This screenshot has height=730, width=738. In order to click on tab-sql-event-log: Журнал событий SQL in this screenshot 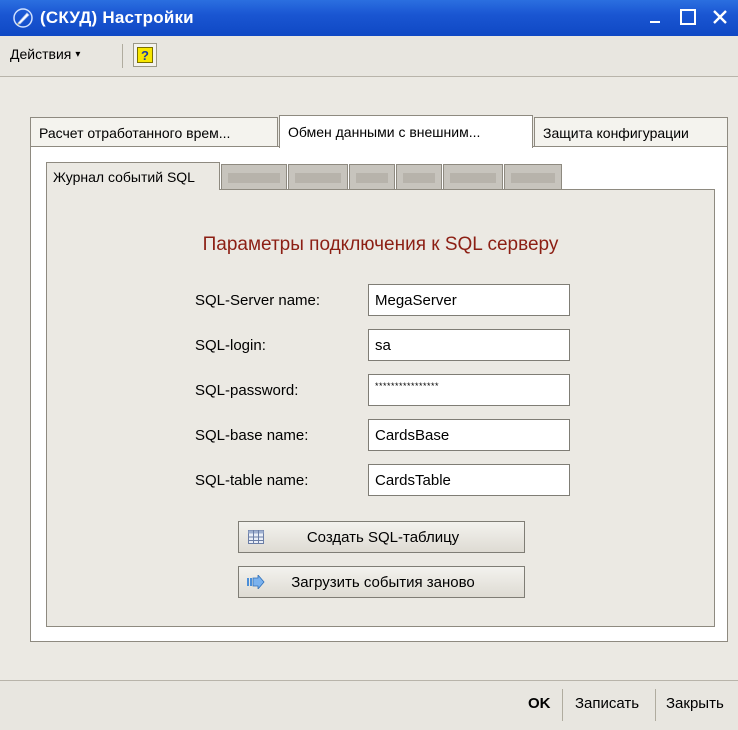, I will do `click(133, 176)`.